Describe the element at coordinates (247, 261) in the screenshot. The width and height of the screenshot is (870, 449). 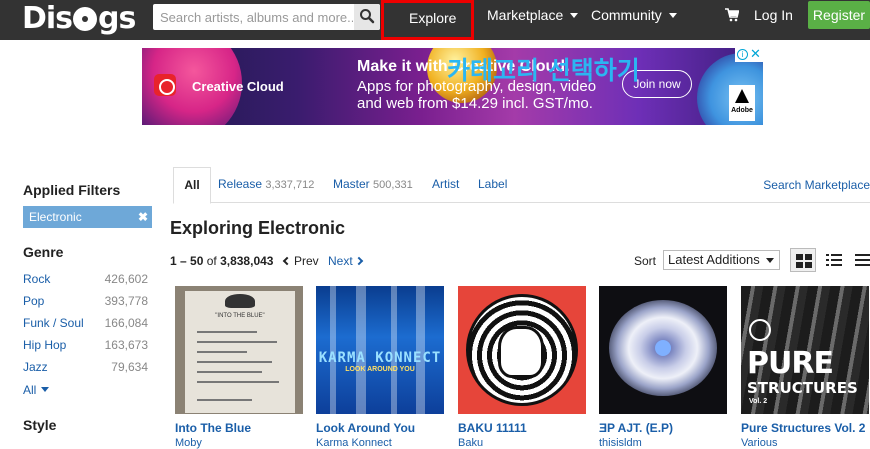
I see `result-total: 3,838,043` at that location.